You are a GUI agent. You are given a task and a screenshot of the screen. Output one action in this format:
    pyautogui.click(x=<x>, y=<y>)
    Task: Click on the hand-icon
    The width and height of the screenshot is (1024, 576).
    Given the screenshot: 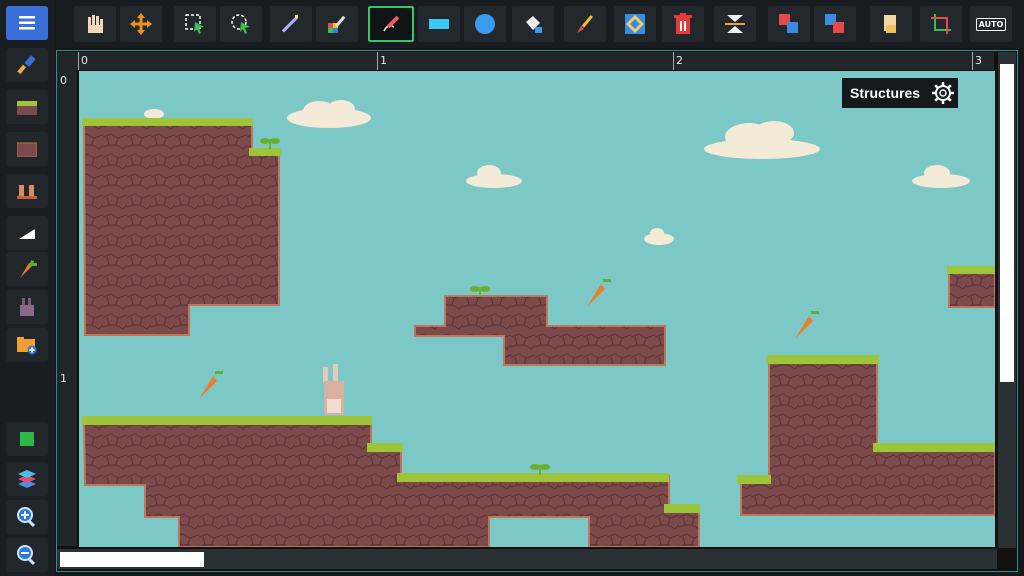 What is the action you would take?
    pyautogui.click(x=95, y=24)
    